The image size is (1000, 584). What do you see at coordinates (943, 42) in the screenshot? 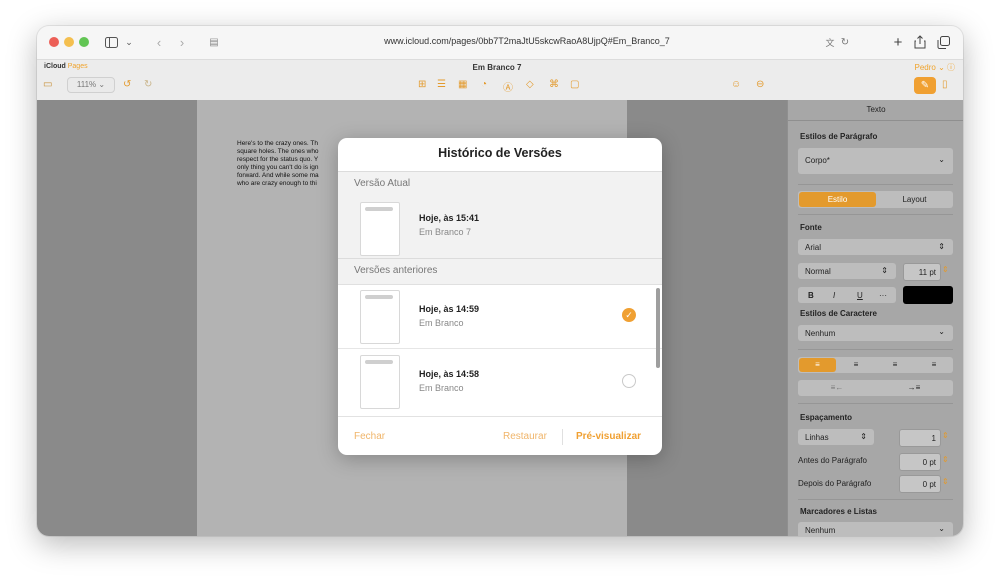
I see `tabs-overview-icon` at bounding box center [943, 42].